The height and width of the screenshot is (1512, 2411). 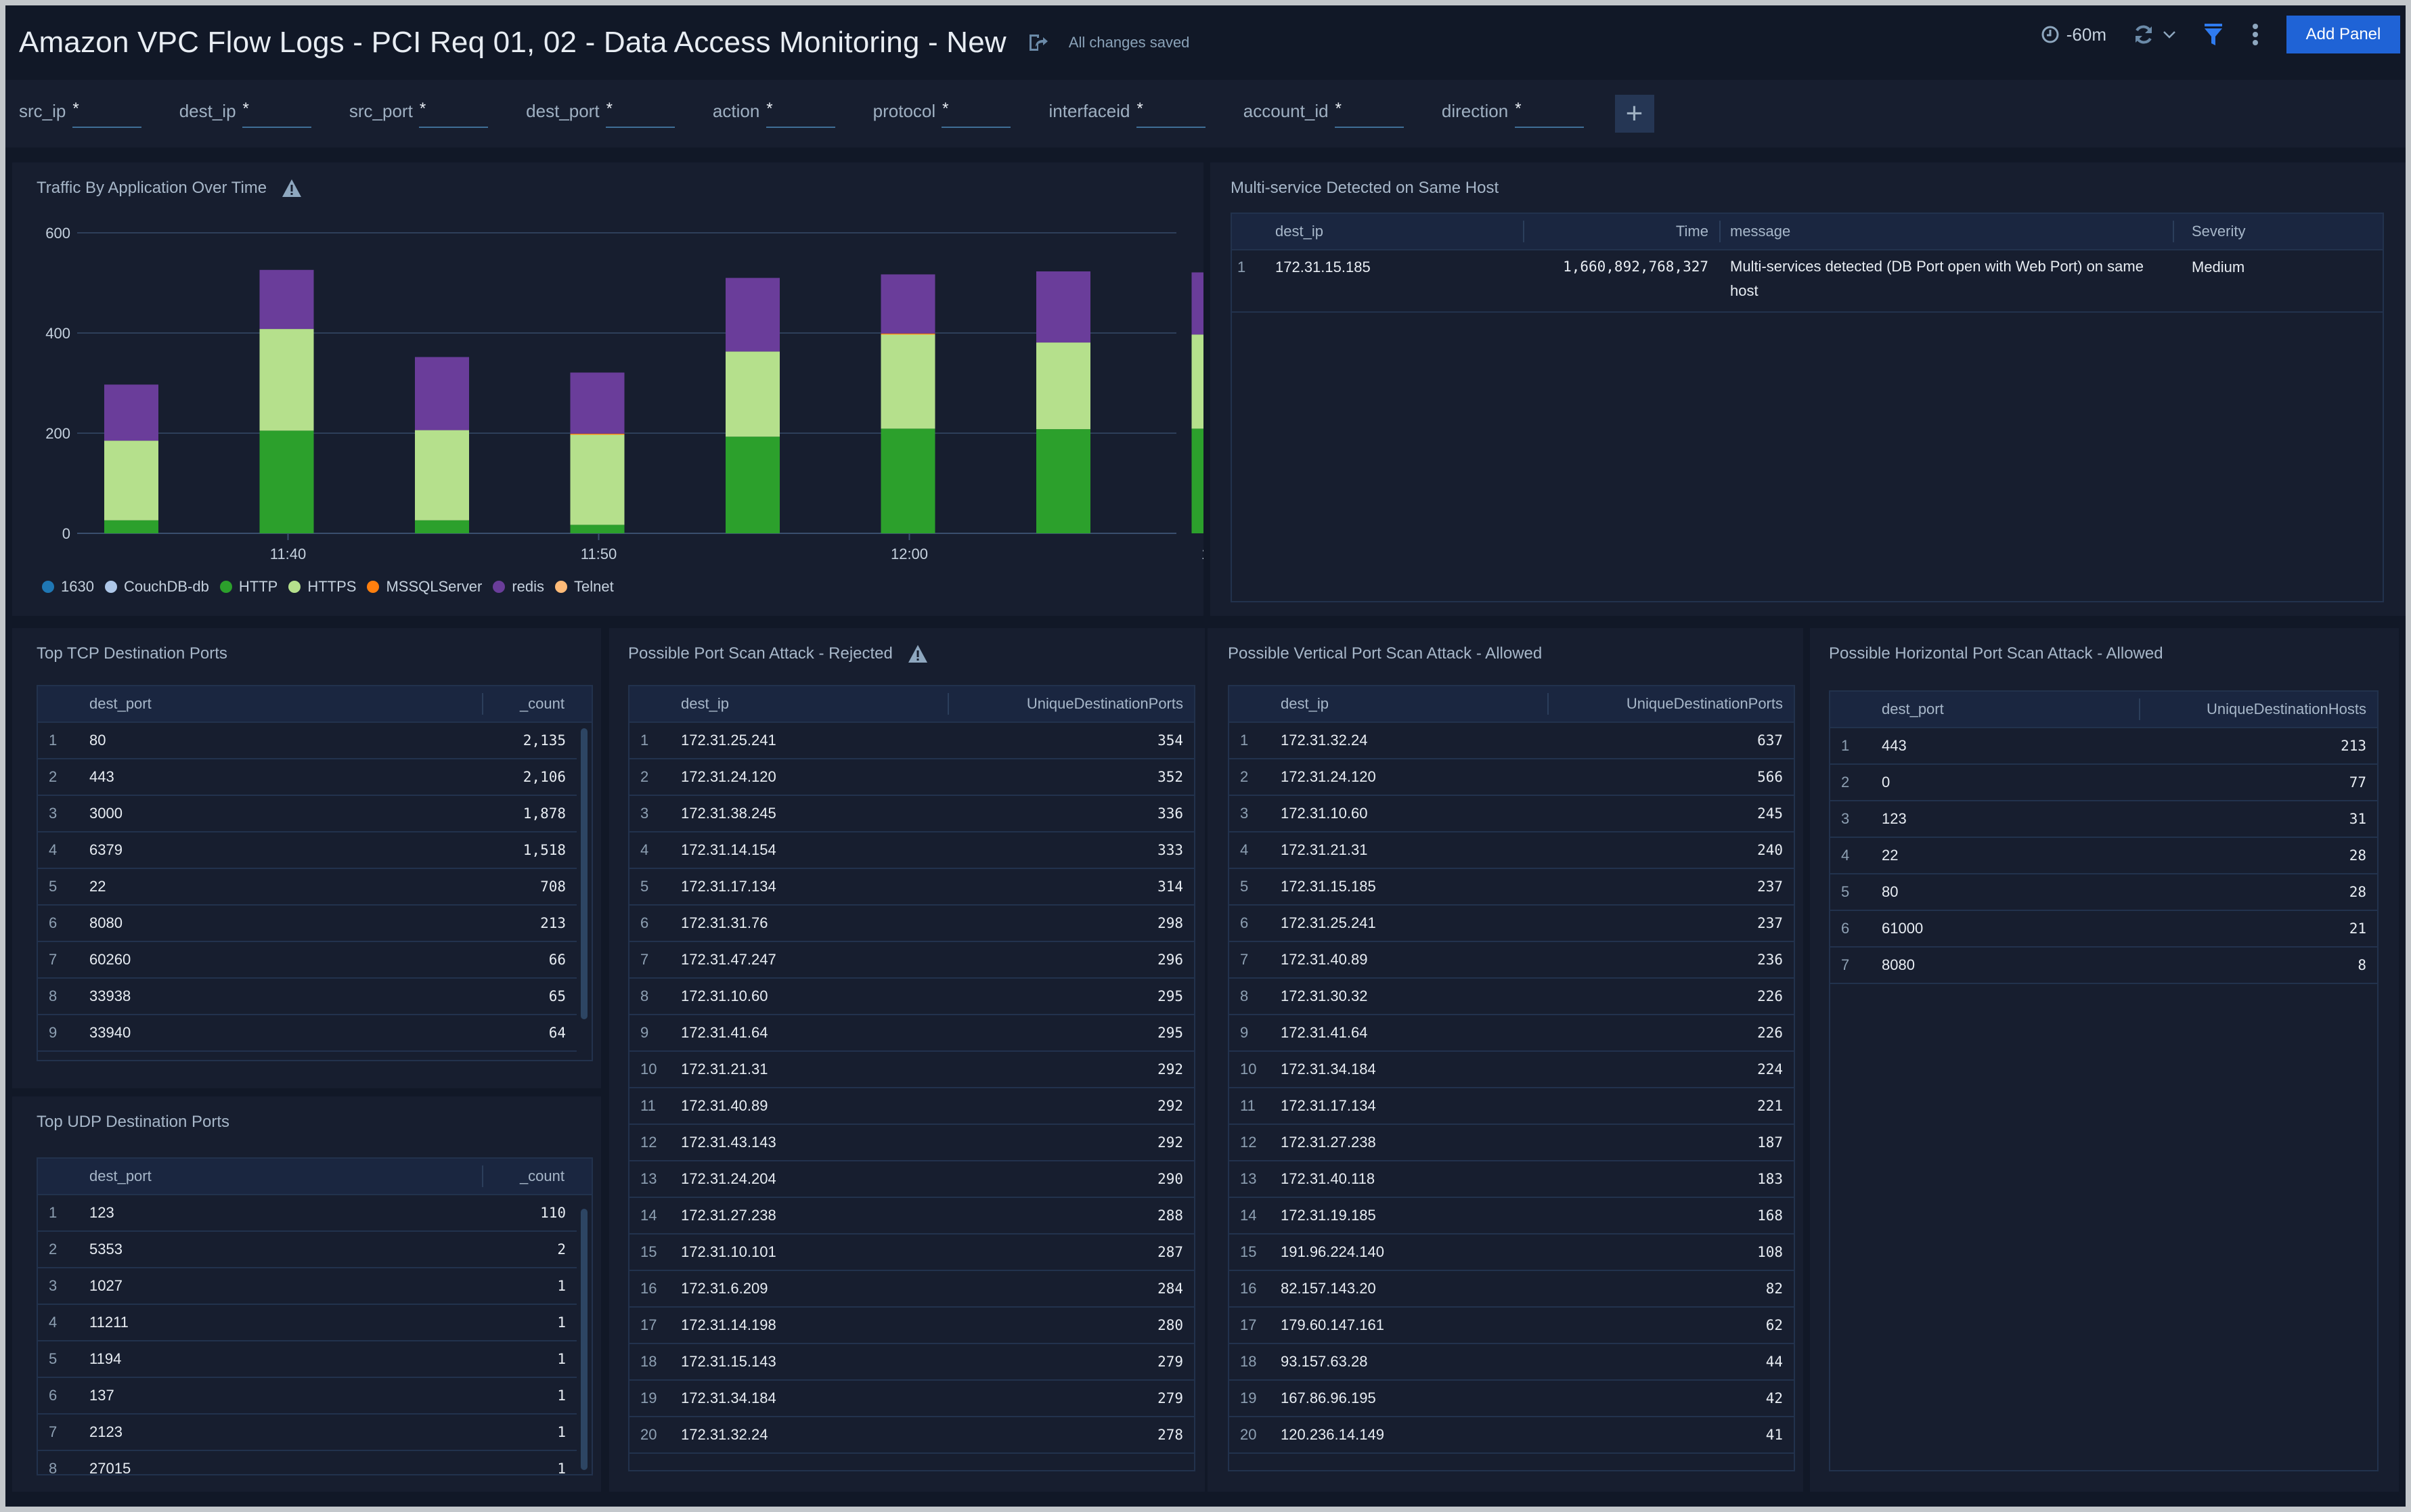 I want to click on table-row: 16 172.31.6.209 284, so click(x=911, y=1289).